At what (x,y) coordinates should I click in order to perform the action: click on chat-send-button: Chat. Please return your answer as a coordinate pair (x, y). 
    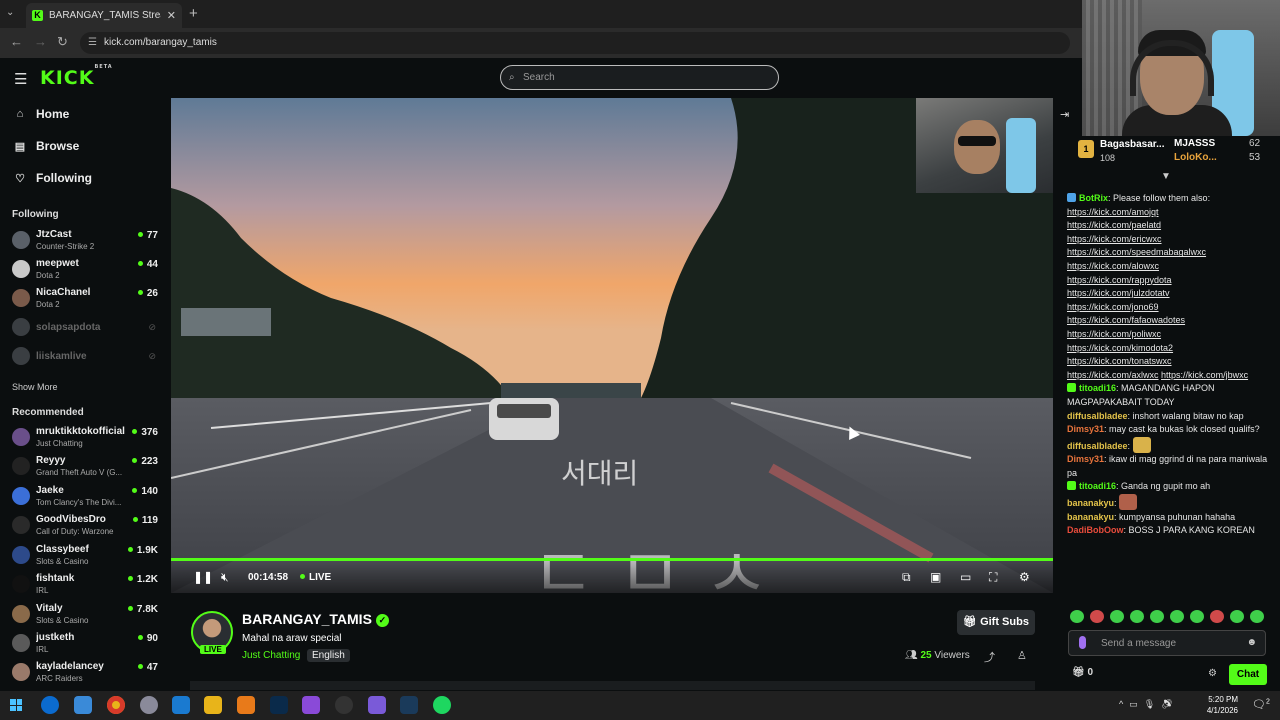
    Looking at the image, I should click on (1248, 674).